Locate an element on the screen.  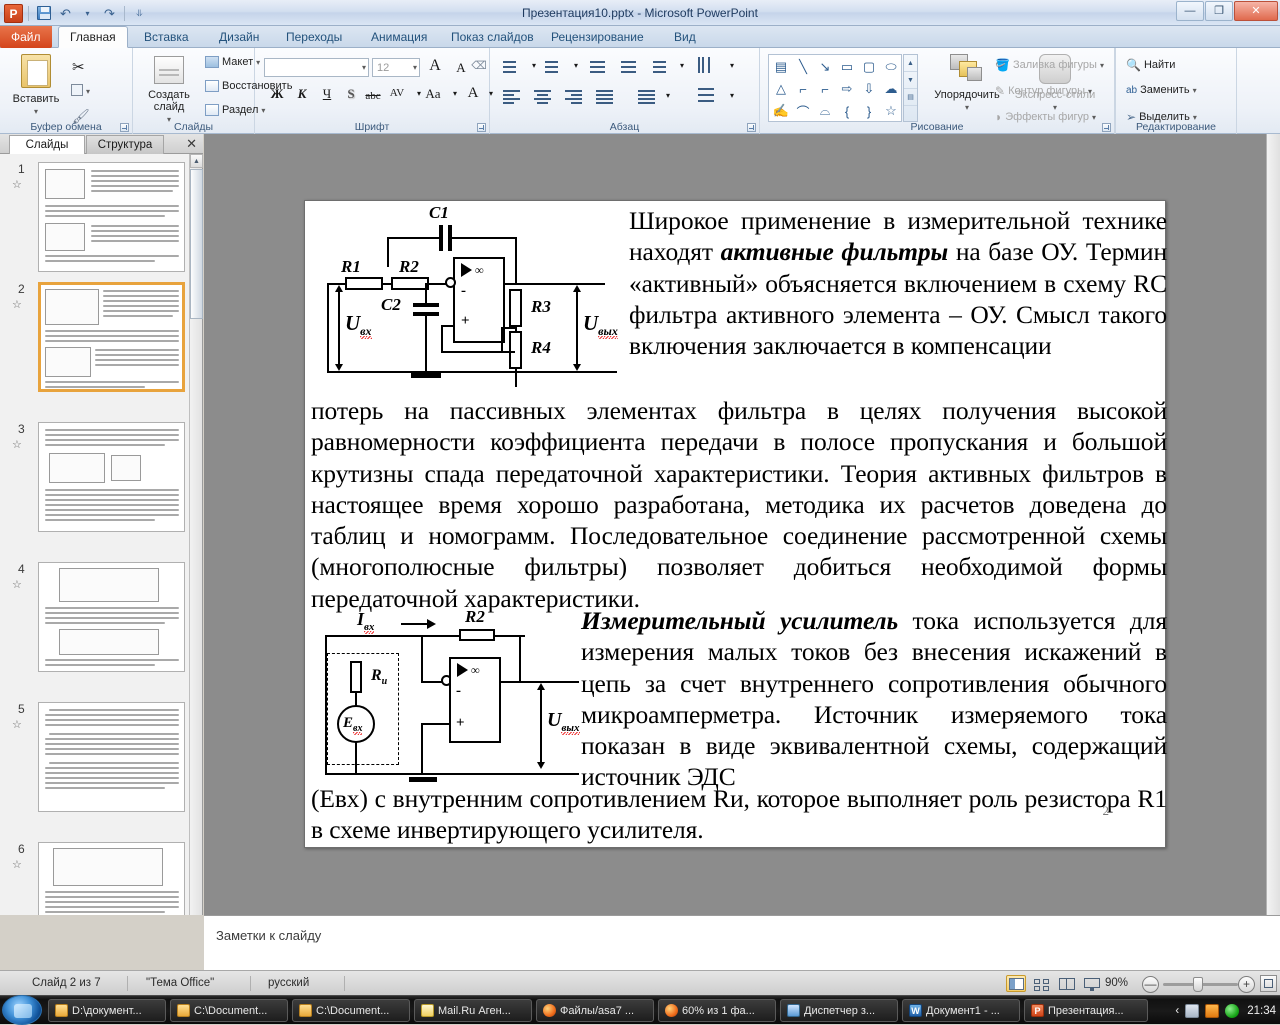
underline-button: Ч is located at coordinates (327, 94).